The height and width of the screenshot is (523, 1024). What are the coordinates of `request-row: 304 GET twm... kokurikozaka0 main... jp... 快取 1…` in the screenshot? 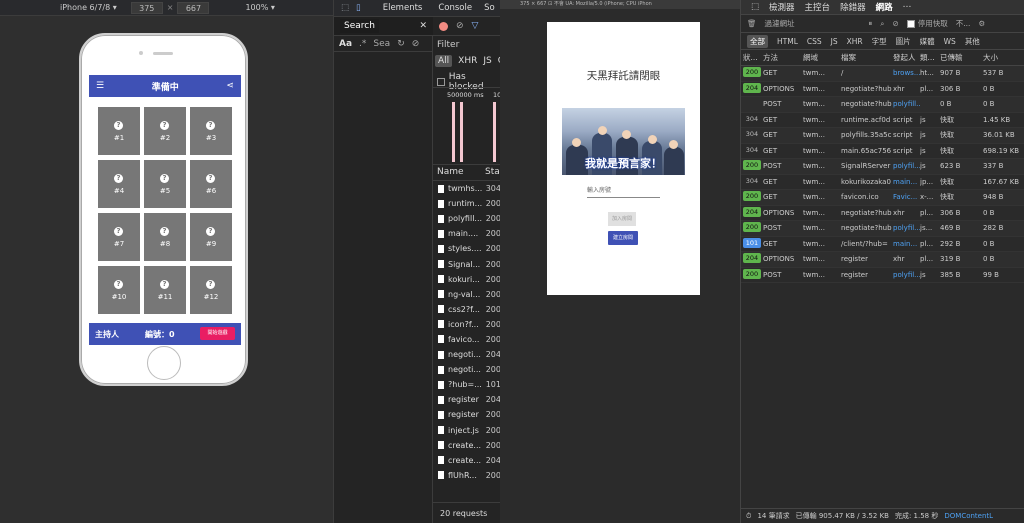 It's located at (882, 182).